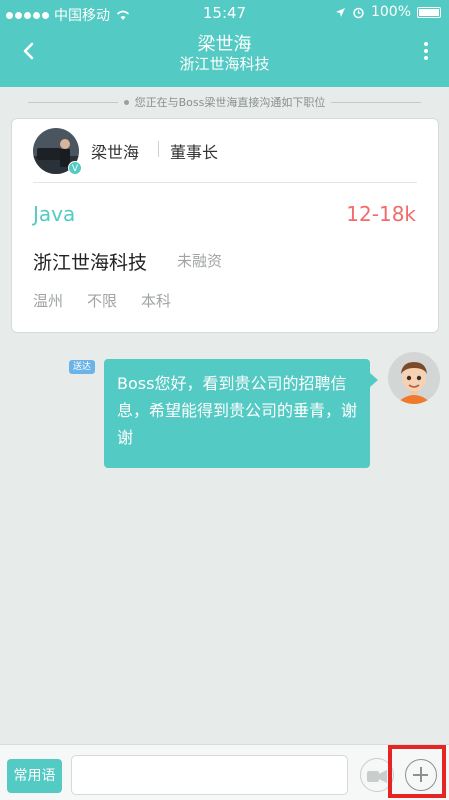 The width and height of the screenshot is (449, 800). I want to click on company-name: 浙江世海科技, so click(90, 263).